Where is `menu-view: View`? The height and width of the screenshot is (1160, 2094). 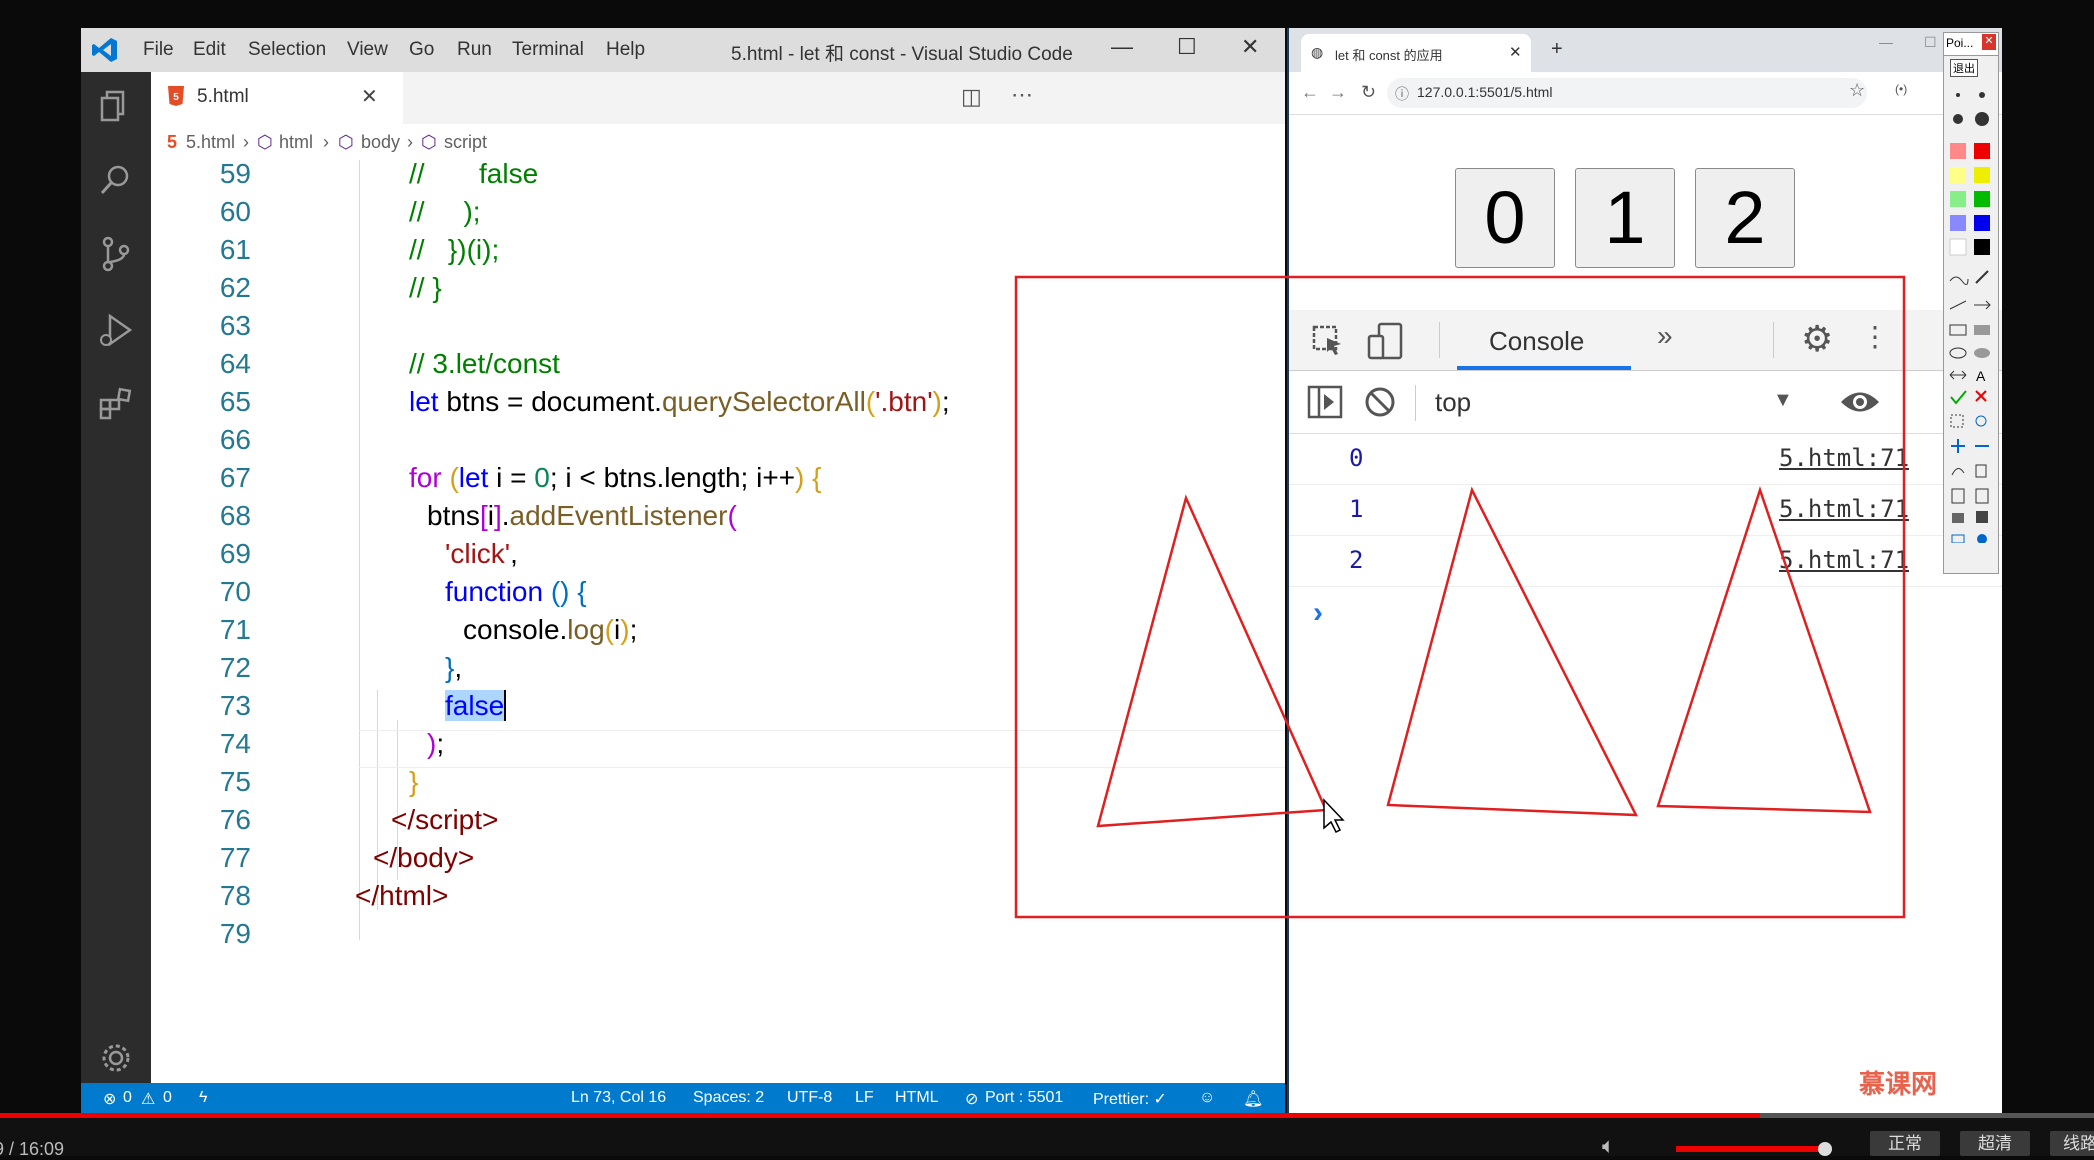 menu-view: View is located at coordinates (367, 50).